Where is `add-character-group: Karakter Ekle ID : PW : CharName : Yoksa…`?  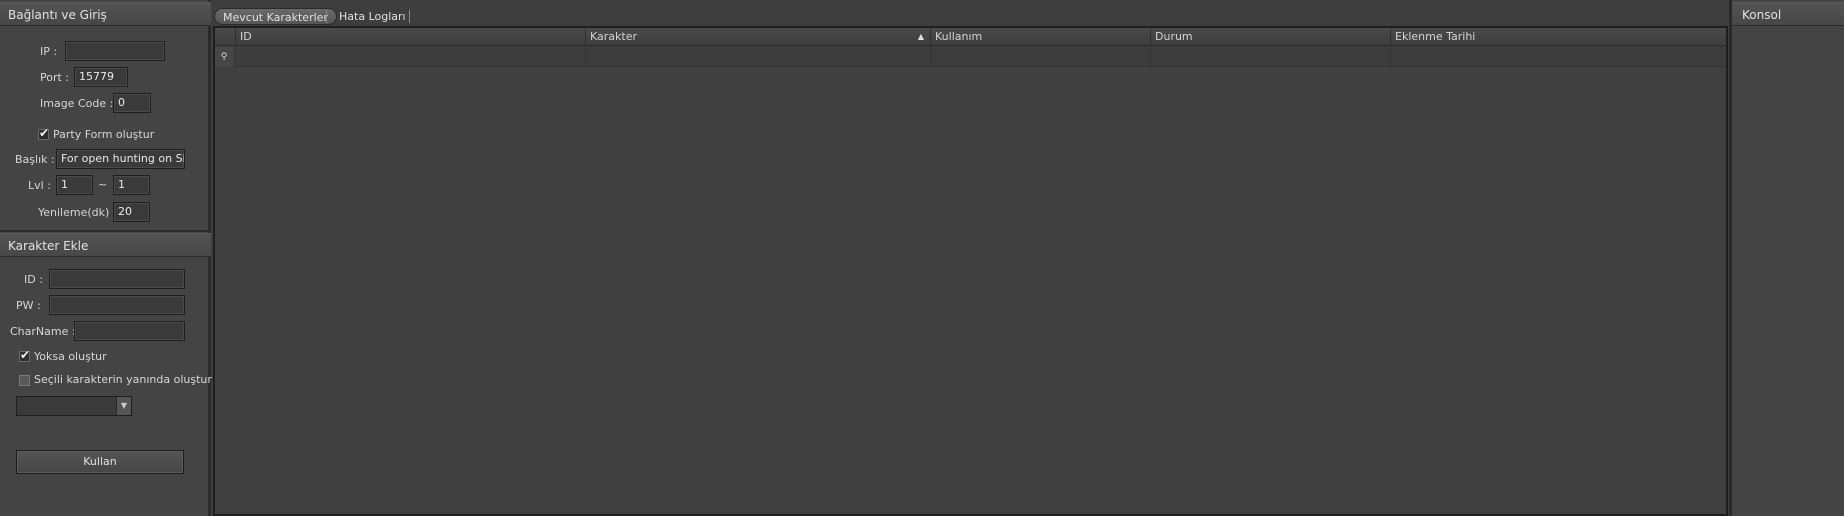
add-character-group: Karakter Ekle ID : PW : CharName : Yoksa… is located at coordinates (106, 374).